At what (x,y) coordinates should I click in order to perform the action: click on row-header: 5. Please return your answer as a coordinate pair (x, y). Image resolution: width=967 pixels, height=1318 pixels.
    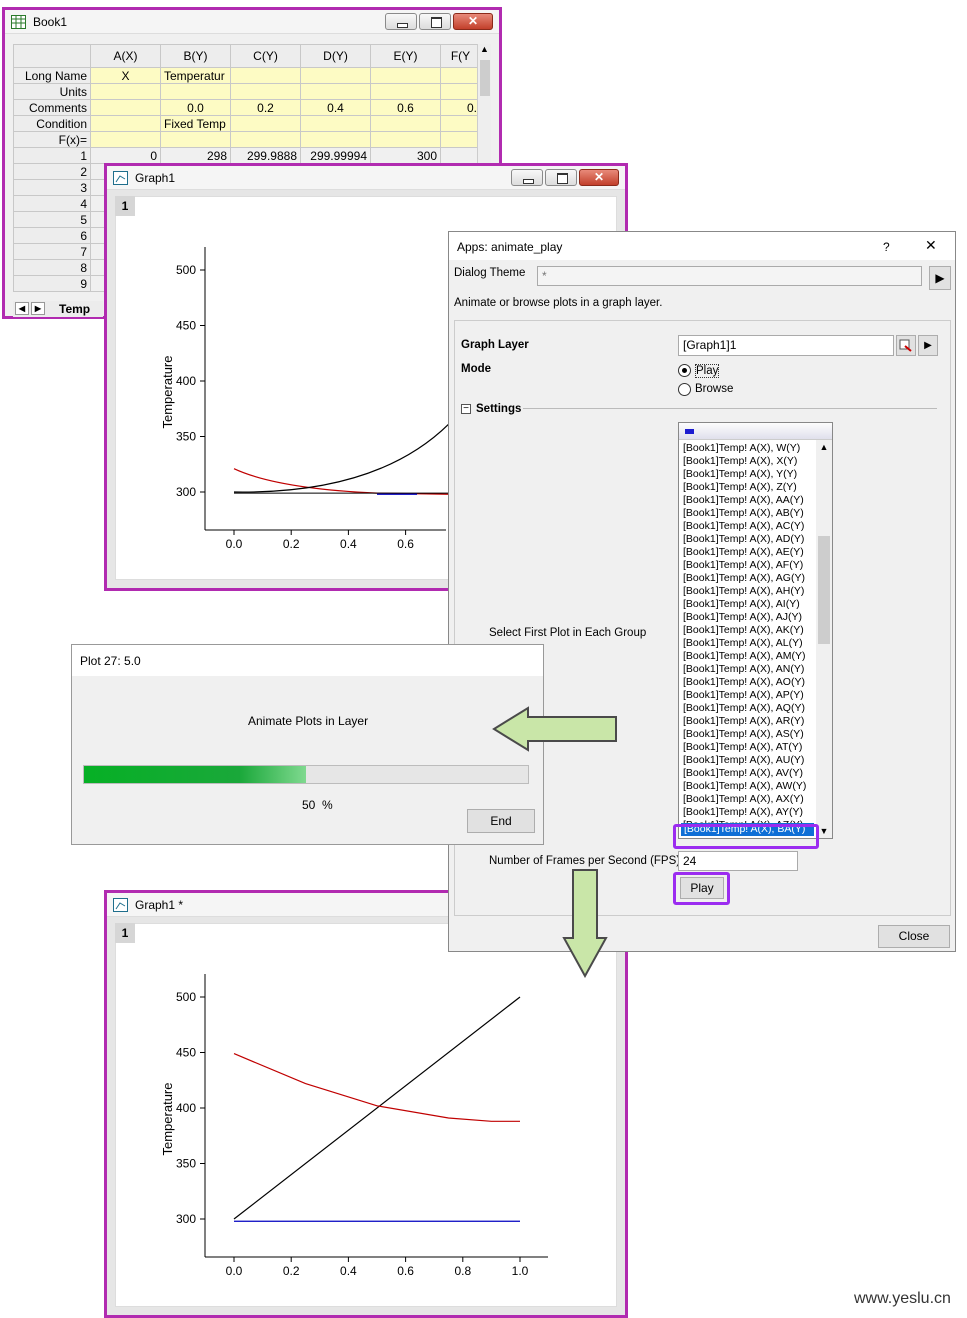
    Looking at the image, I should click on (52, 219).